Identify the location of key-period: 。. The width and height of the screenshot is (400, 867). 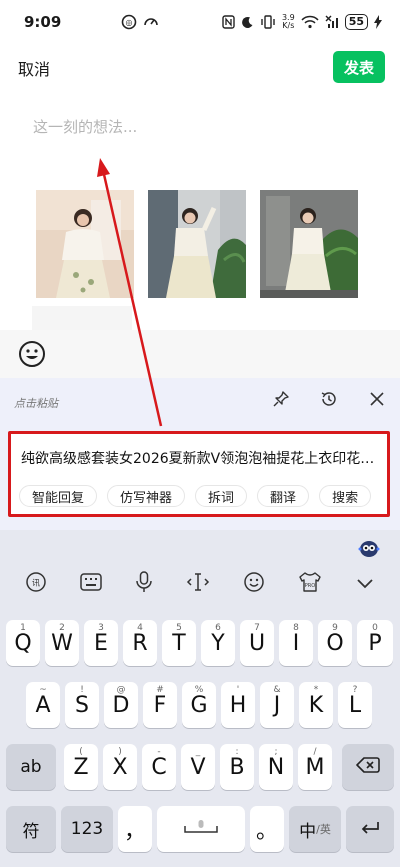
(267, 829).